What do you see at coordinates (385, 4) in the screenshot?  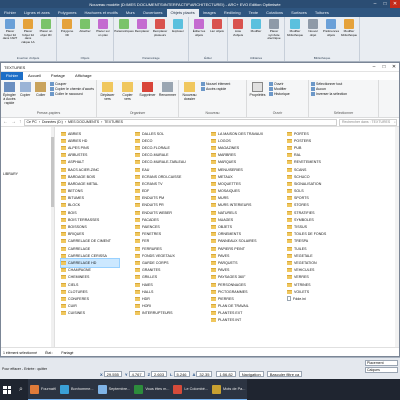 I see `maximize-icon: □` at bounding box center [385, 4].